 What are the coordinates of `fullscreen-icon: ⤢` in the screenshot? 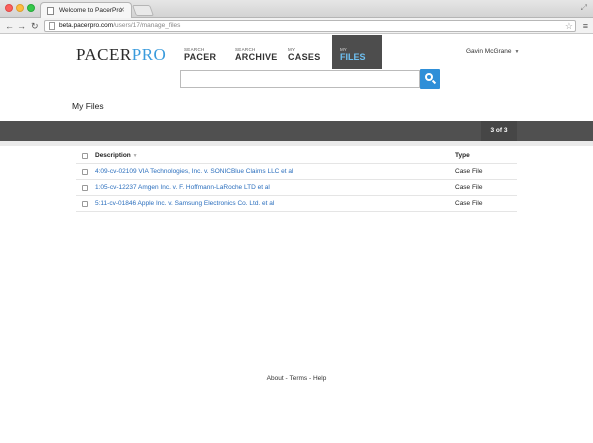 It's located at (584, 8).